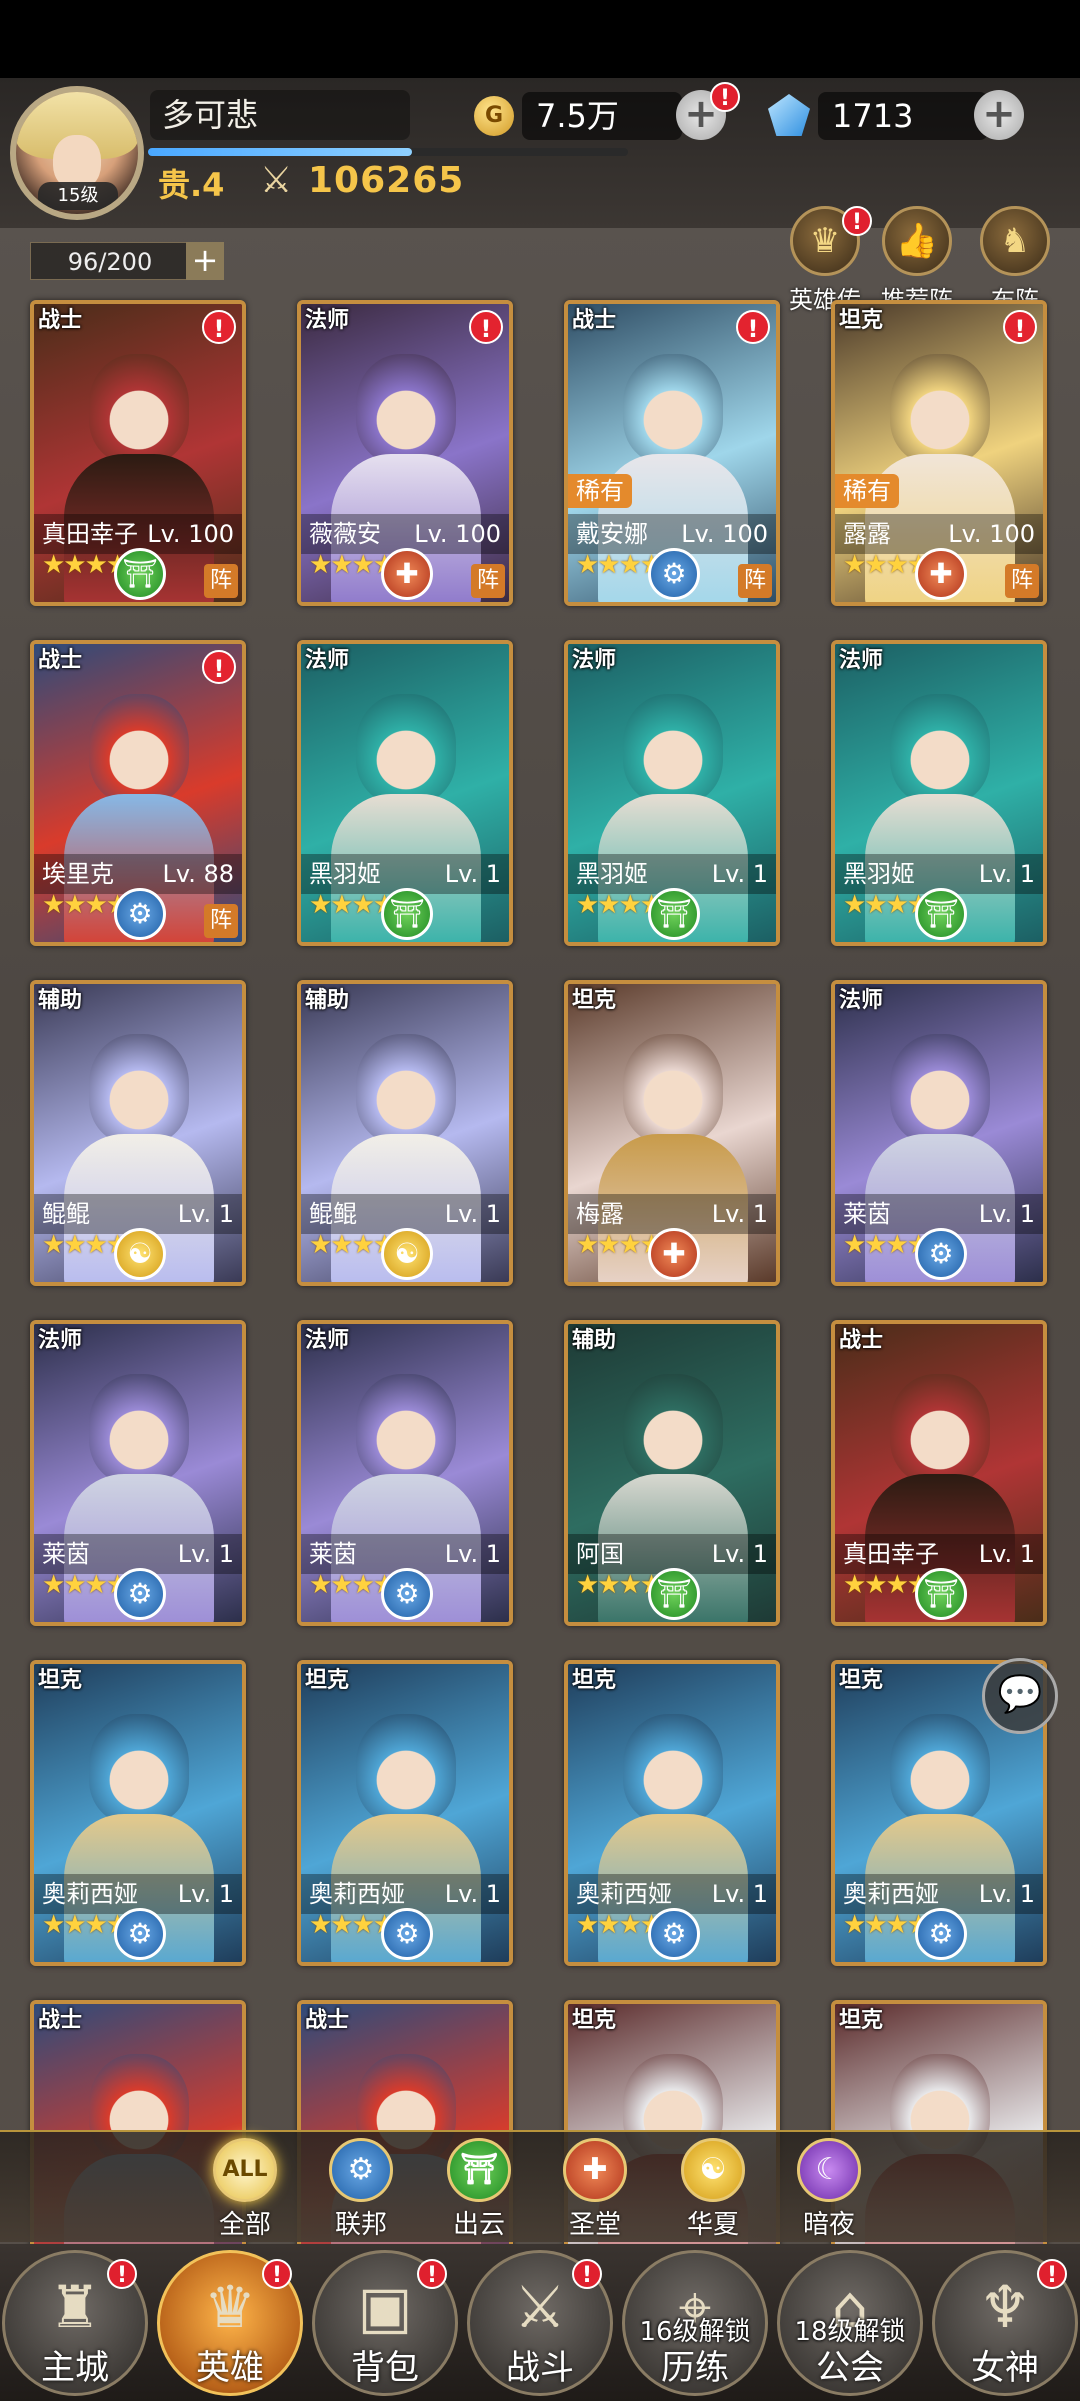 This screenshot has width=1080, height=2401. Describe the element at coordinates (672, 1473) in the screenshot. I see `hero-card: 辅助 阿国 Lv. 1 ★★★★★ ⛩` at that location.